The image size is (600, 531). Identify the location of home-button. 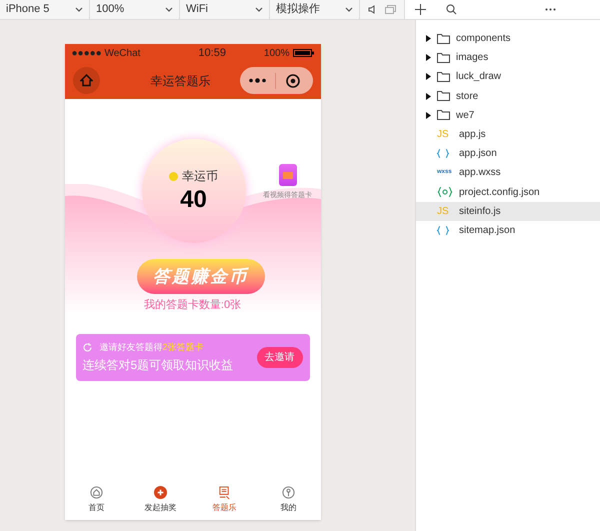
(86, 80).